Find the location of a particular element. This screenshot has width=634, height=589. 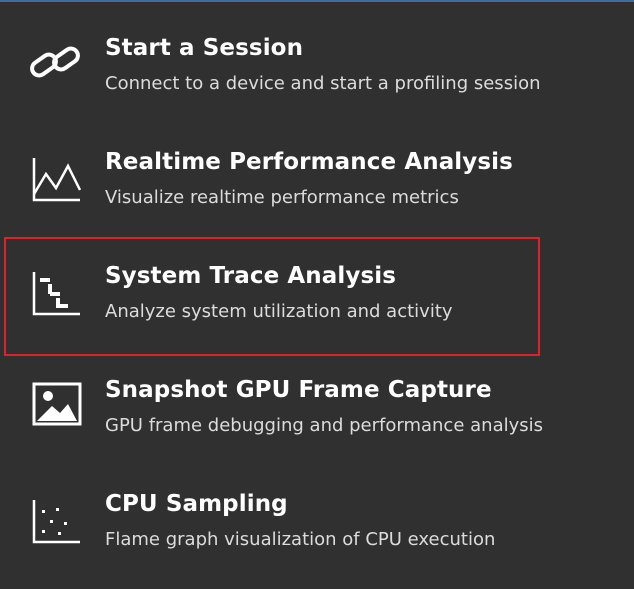

menu-item-title: Snapshot GPU Frame Capture is located at coordinates (298, 390).